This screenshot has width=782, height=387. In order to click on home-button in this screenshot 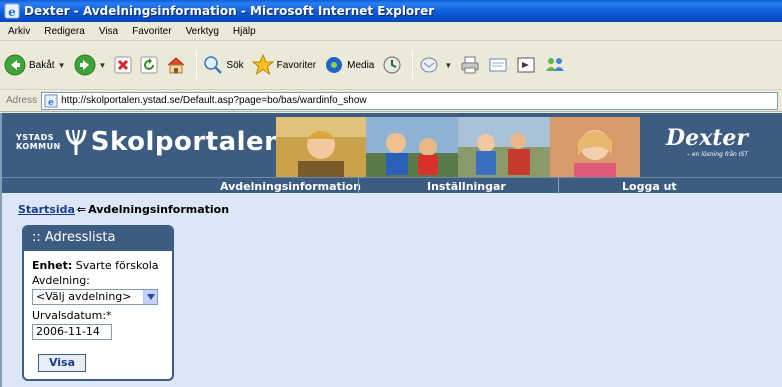, I will do `click(176, 65)`.